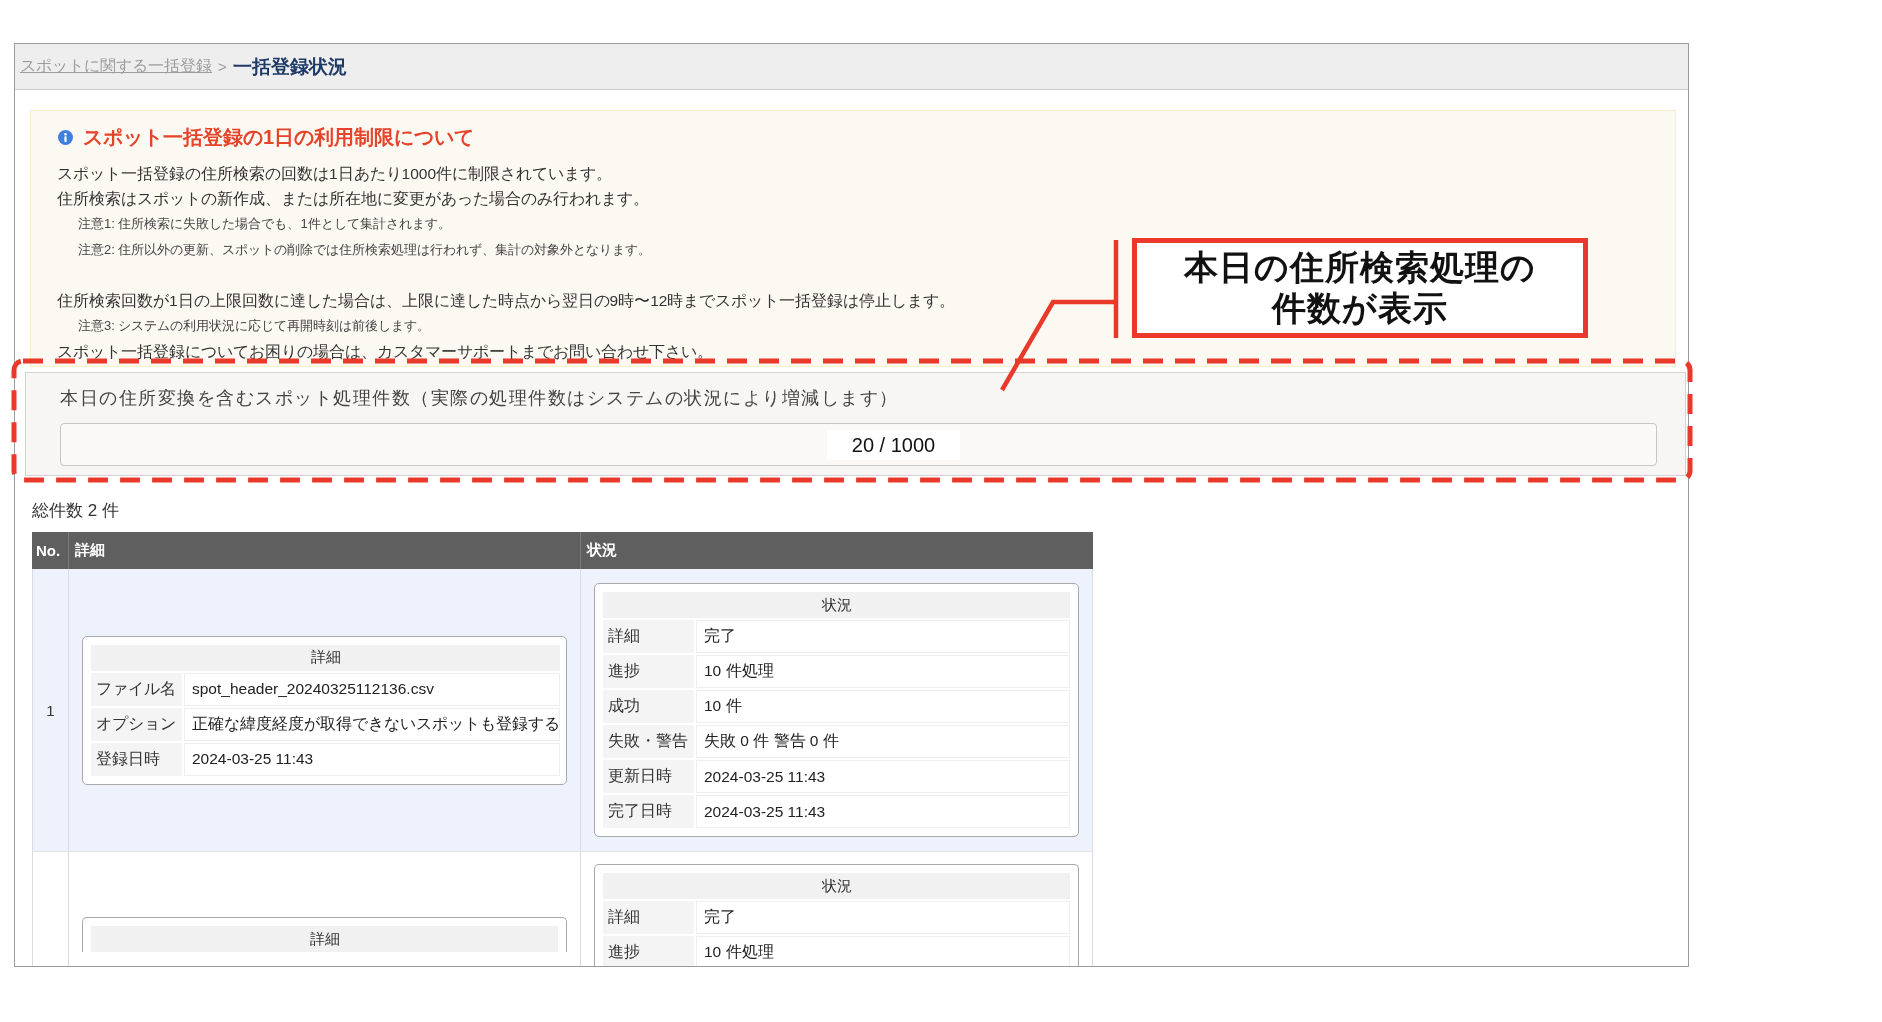 The width and height of the screenshot is (1882, 1022). Describe the element at coordinates (116, 66) in the screenshot. I see `breadcrumb-link: スポットに関する一括登録` at that location.